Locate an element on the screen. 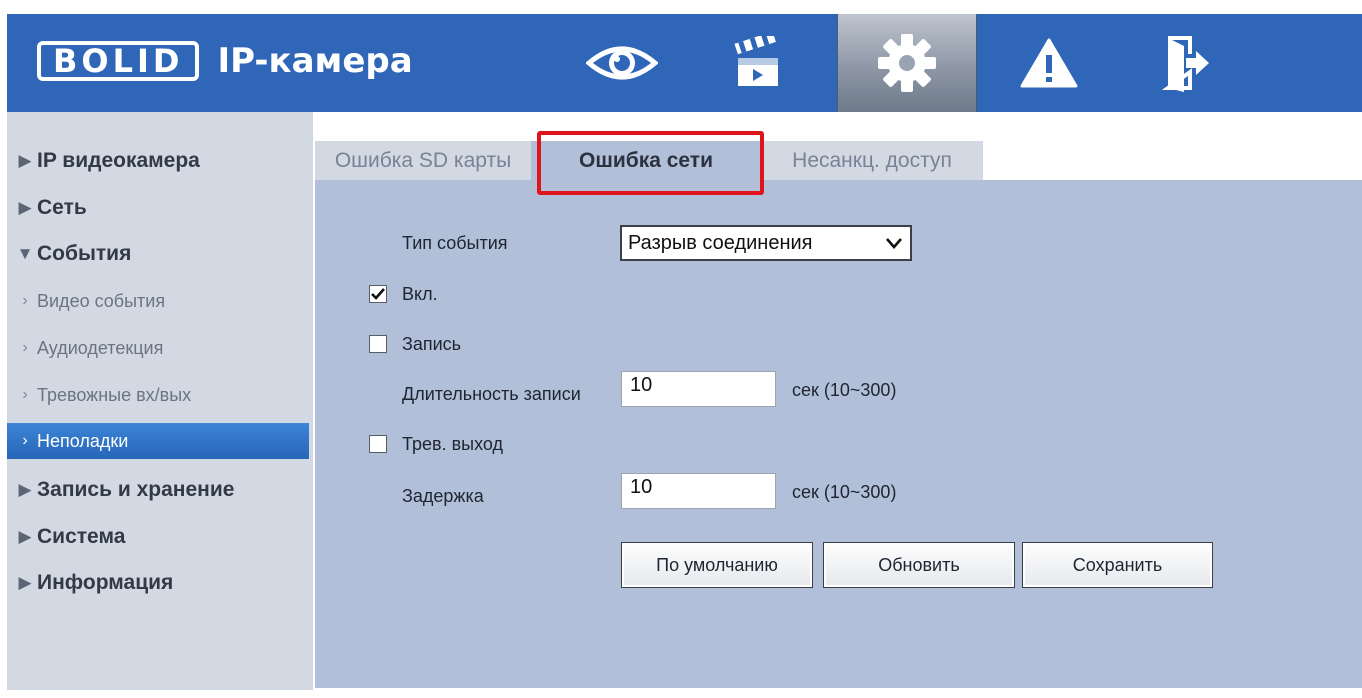 The image size is (1362, 698). sidebar-item-label: Сеть is located at coordinates (62, 207).